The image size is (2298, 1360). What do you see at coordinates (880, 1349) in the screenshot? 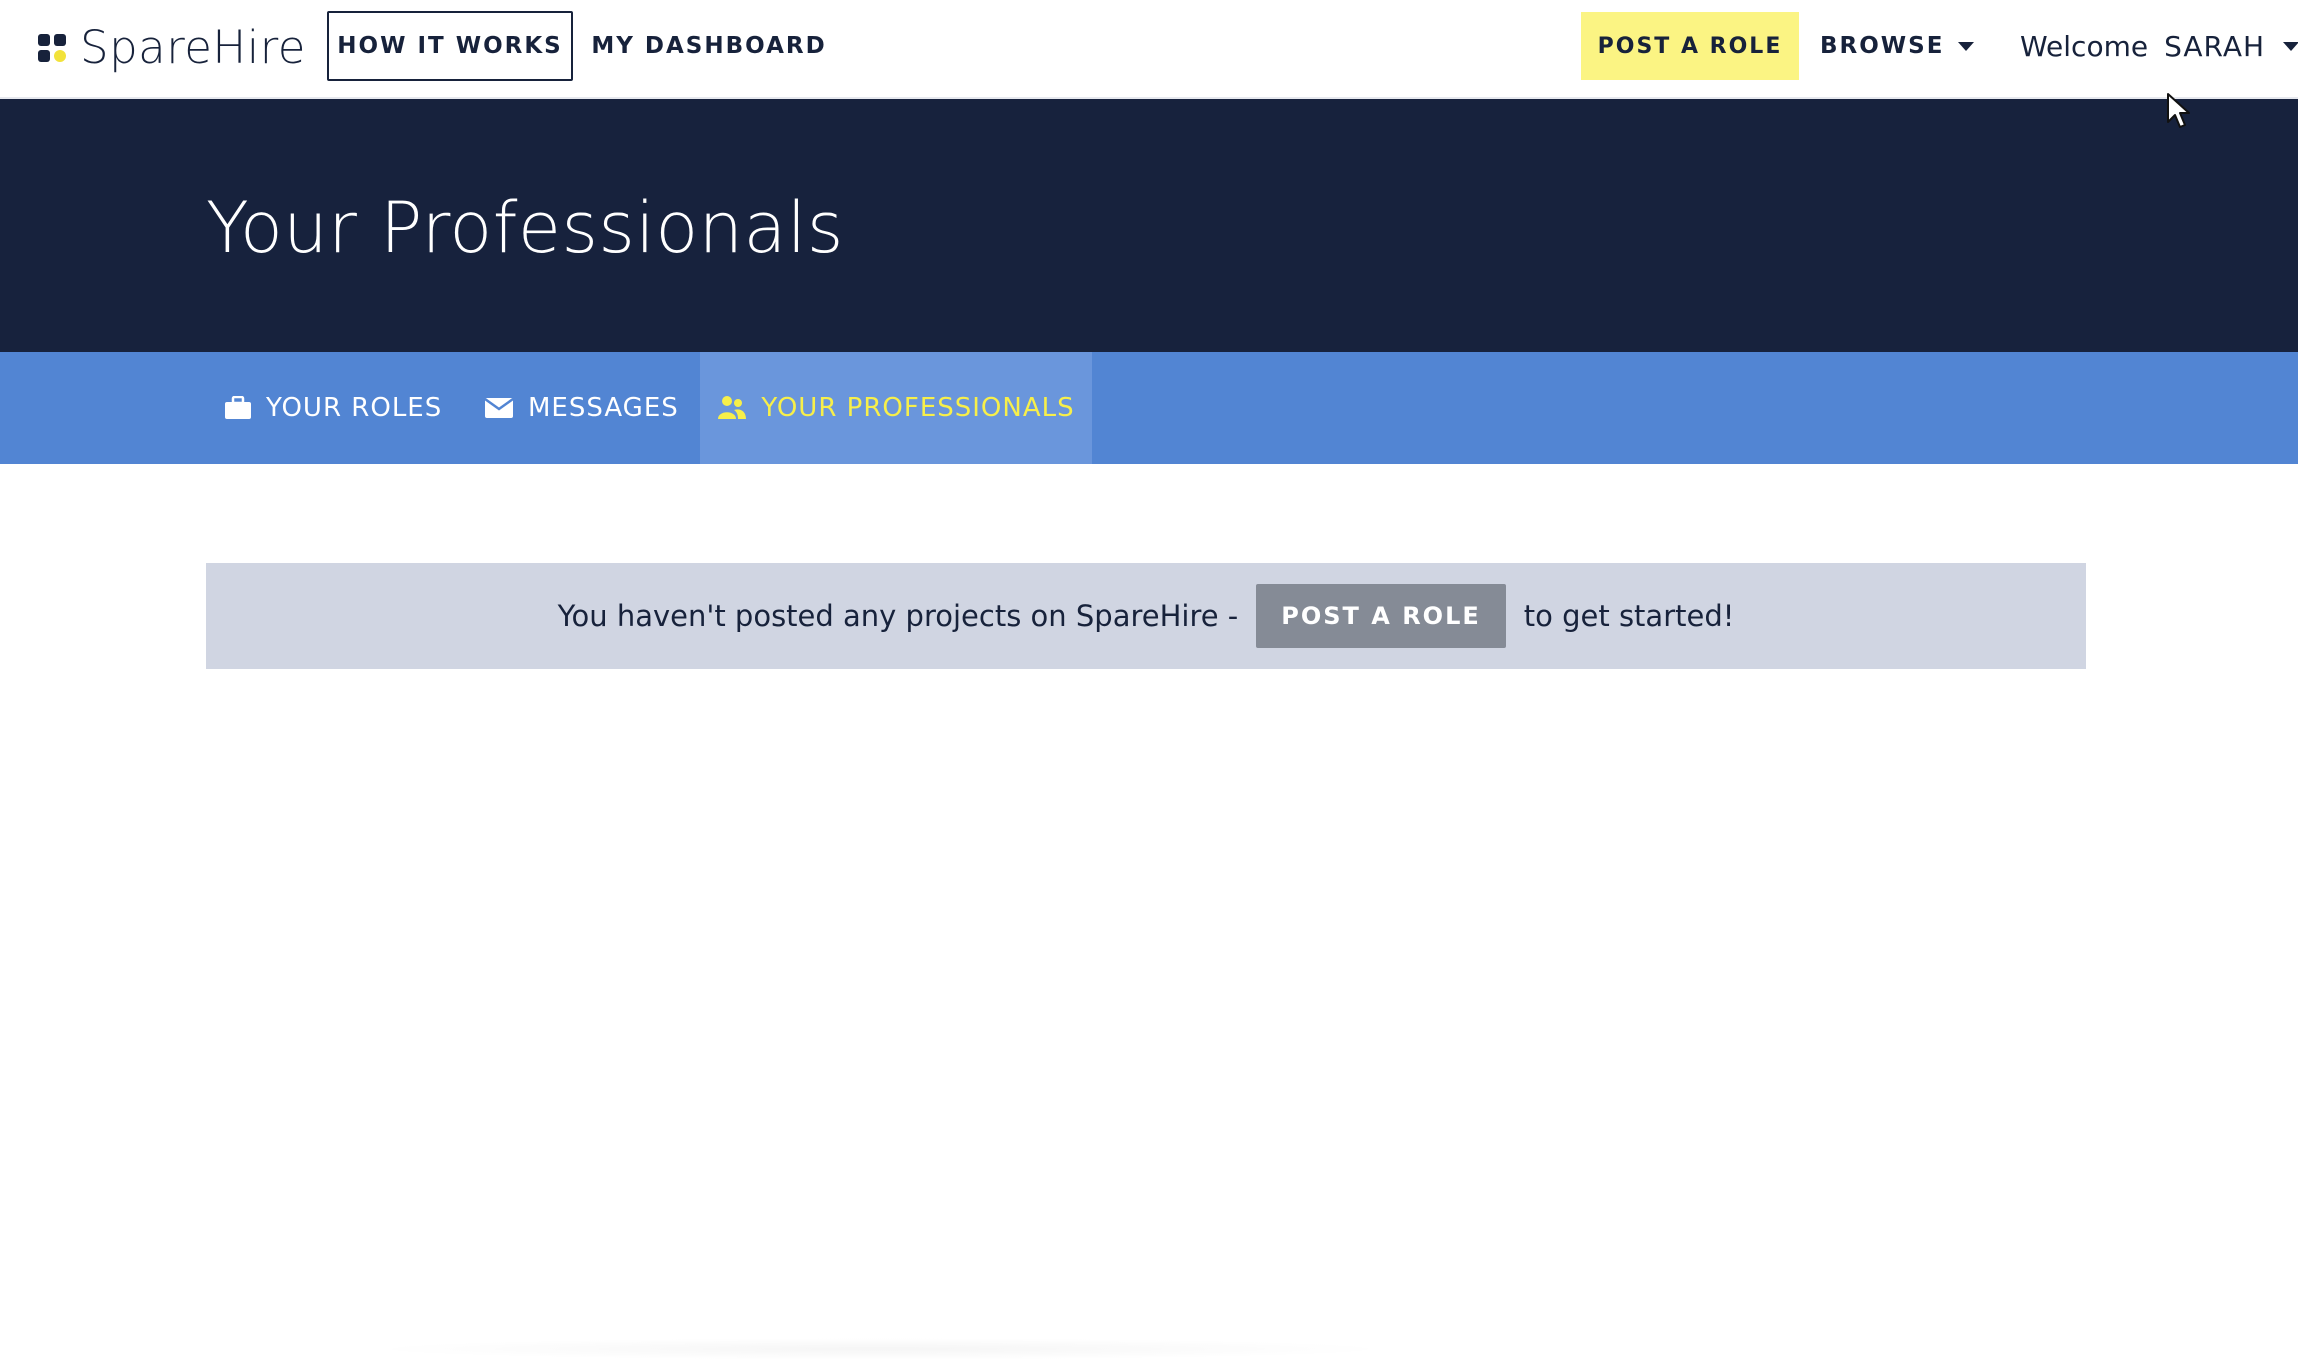
I see `footer-shadow` at bounding box center [880, 1349].